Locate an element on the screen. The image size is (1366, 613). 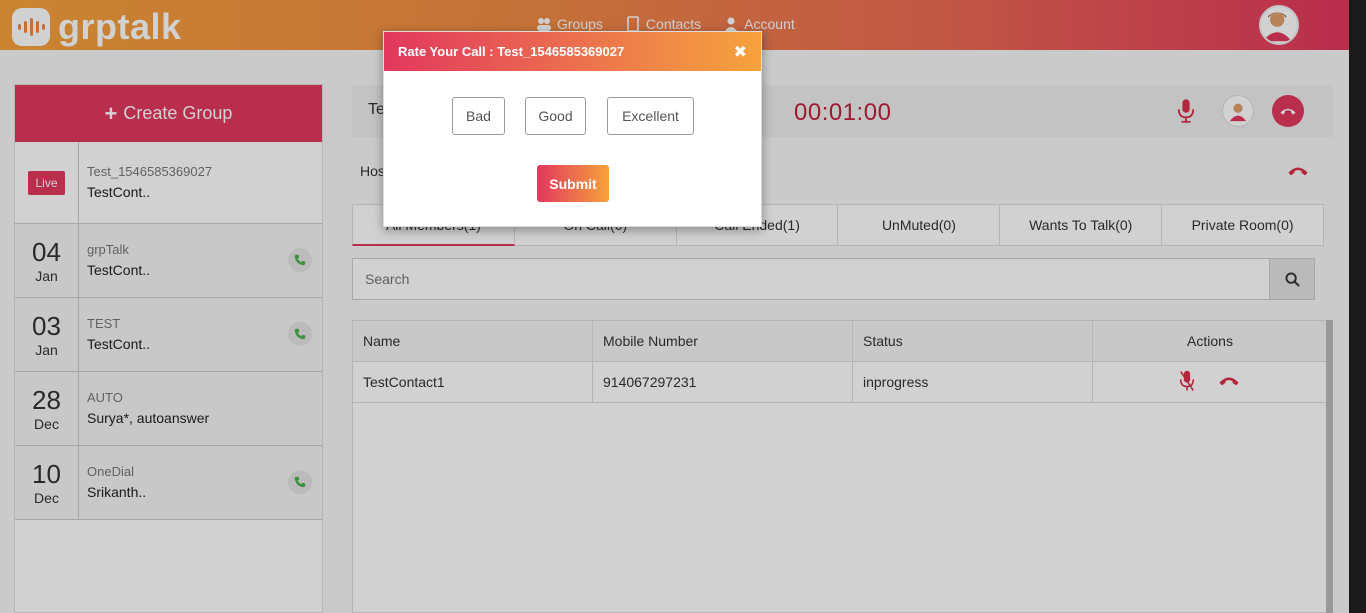
page-scrollbar is located at coordinates (1357, 306).